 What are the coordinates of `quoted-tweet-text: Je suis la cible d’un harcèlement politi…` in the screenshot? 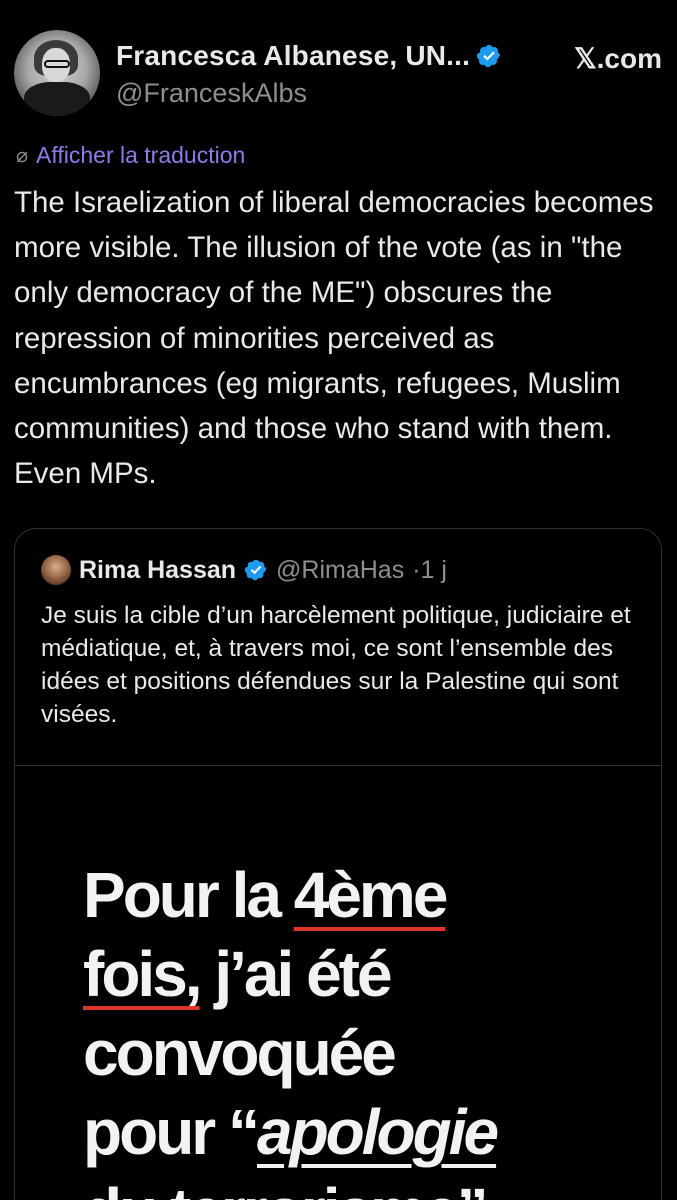 It's located at (336, 665).